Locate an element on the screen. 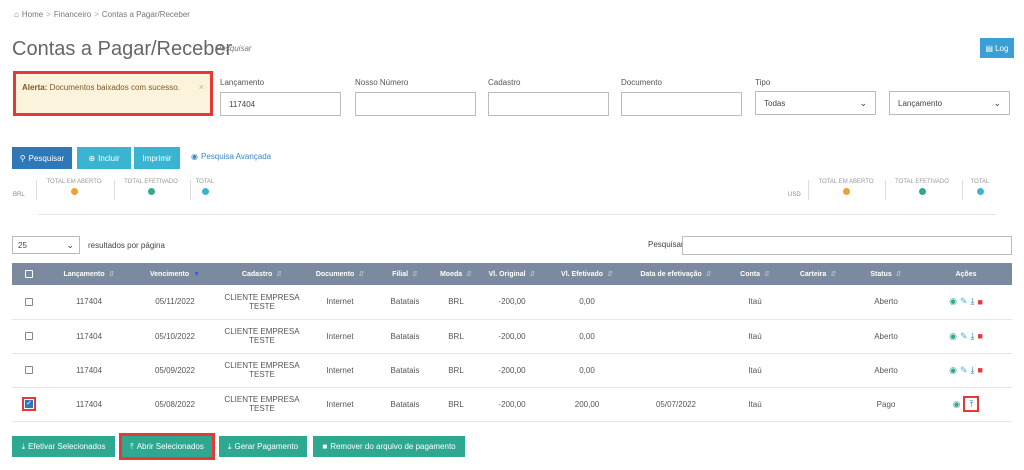  select-all-checkbox is located at coordinates (29, 274).